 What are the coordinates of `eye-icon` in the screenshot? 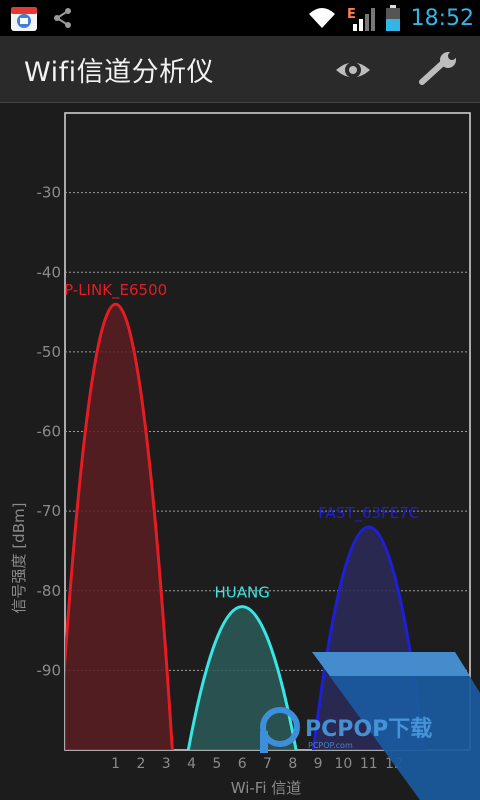 It's located at (353, 70).